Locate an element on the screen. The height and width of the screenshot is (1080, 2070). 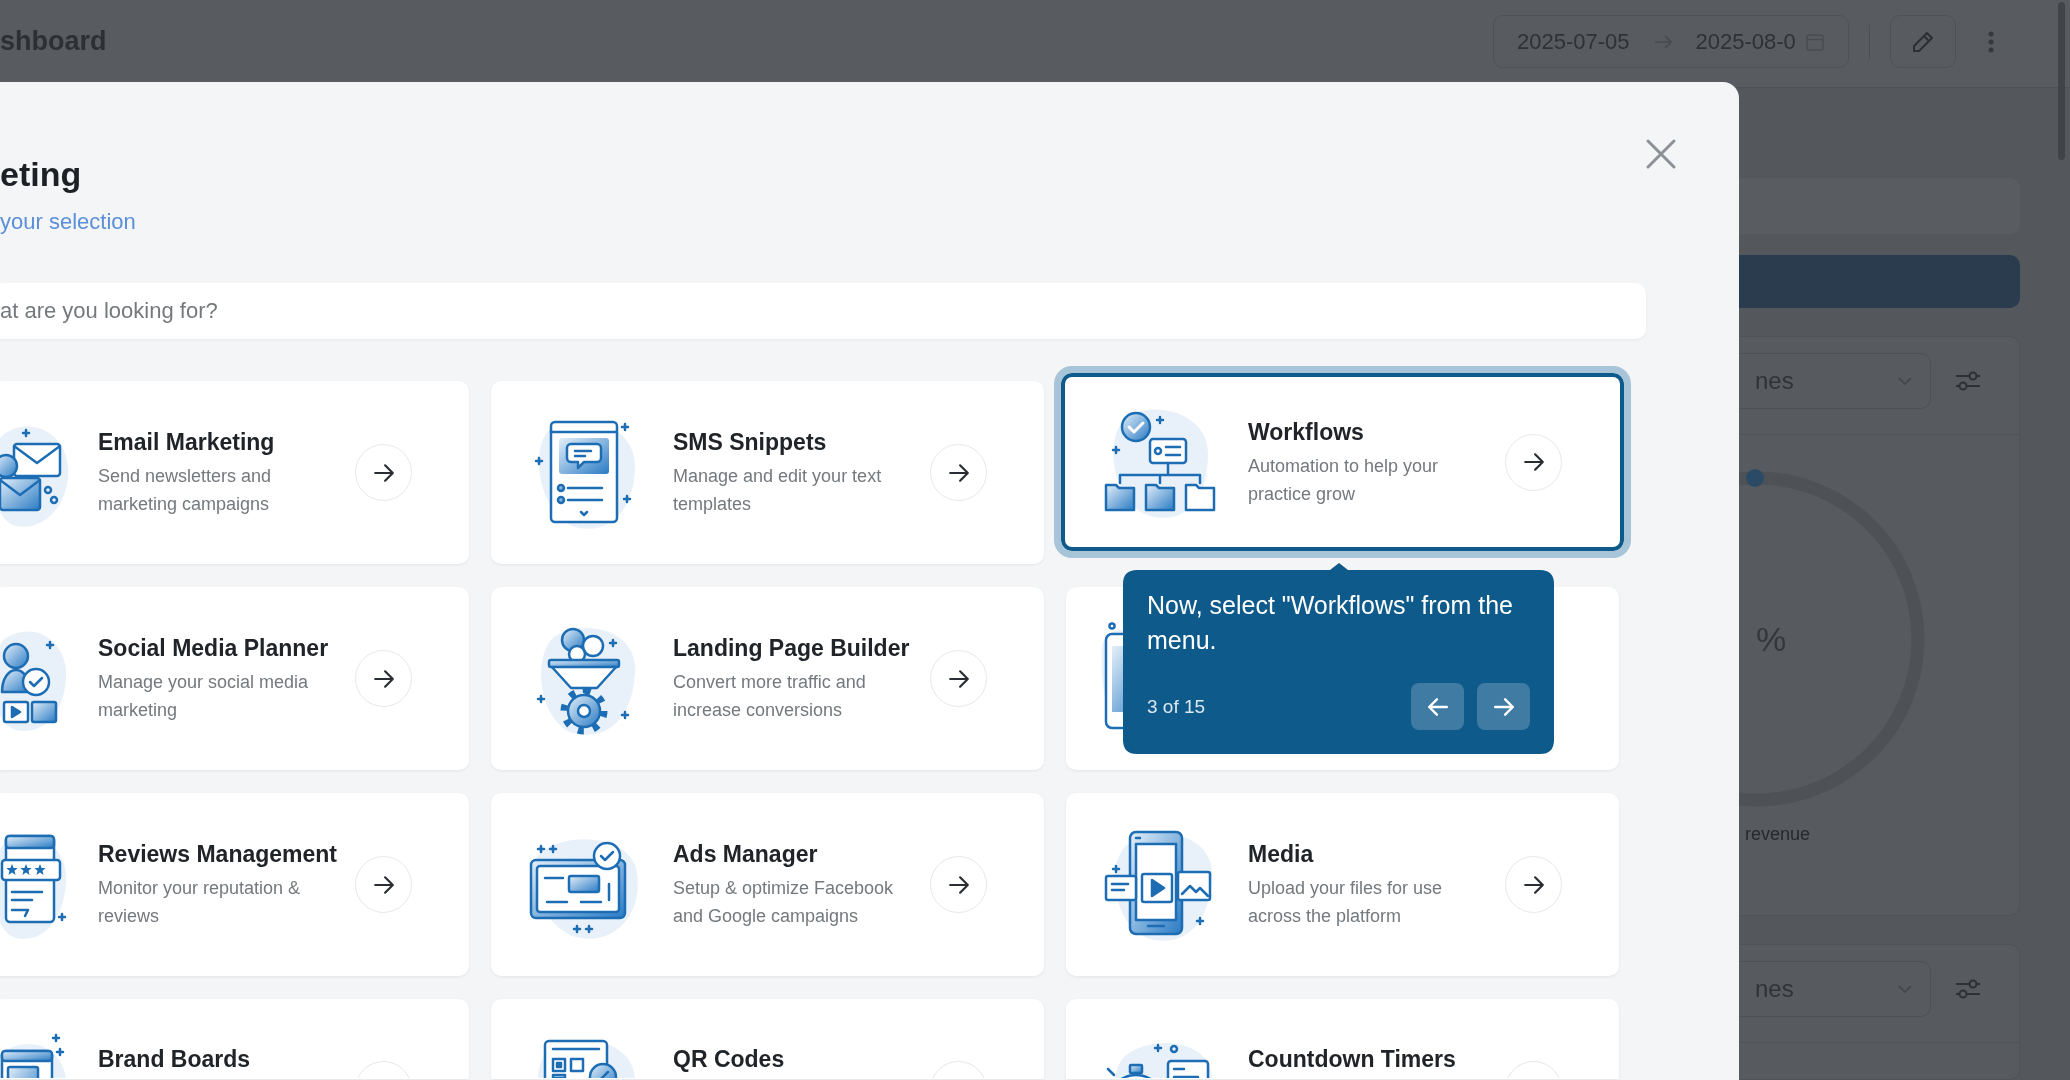
app-card: Media Upload your files for use across the platform is located at coordinates (1342, 884).